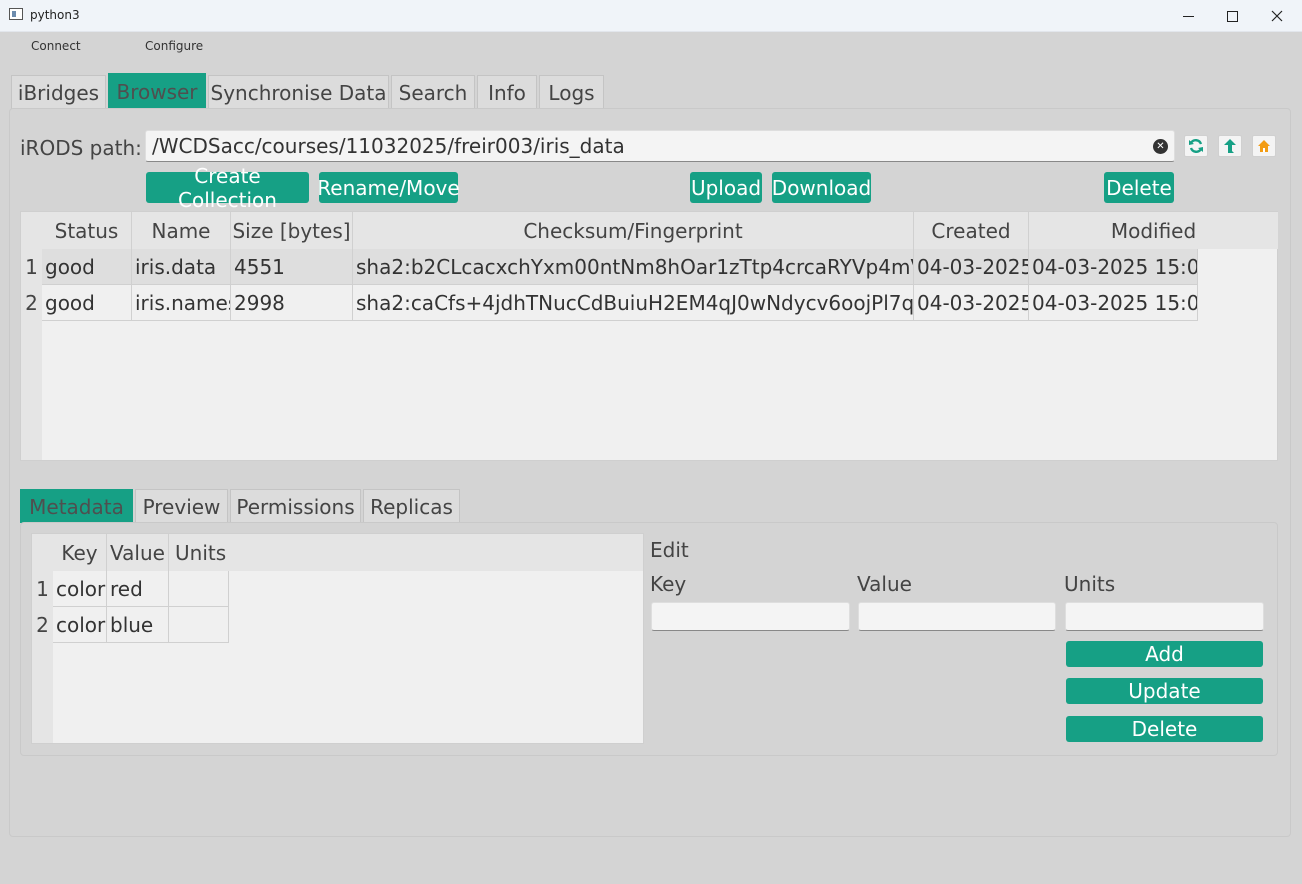 This screenshot has height=884, width=1302. What do you see at coordinates (295, 506) in the screenshot?
I see `tab-permissions: Permissions` at bounding box center [295, 506].